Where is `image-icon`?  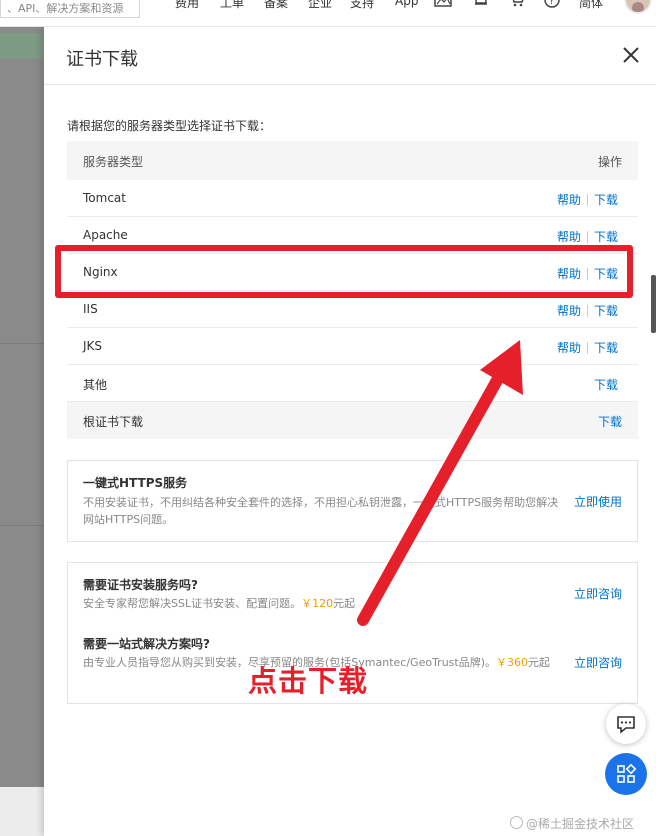
image-icon is located at coordinates (443, 4).